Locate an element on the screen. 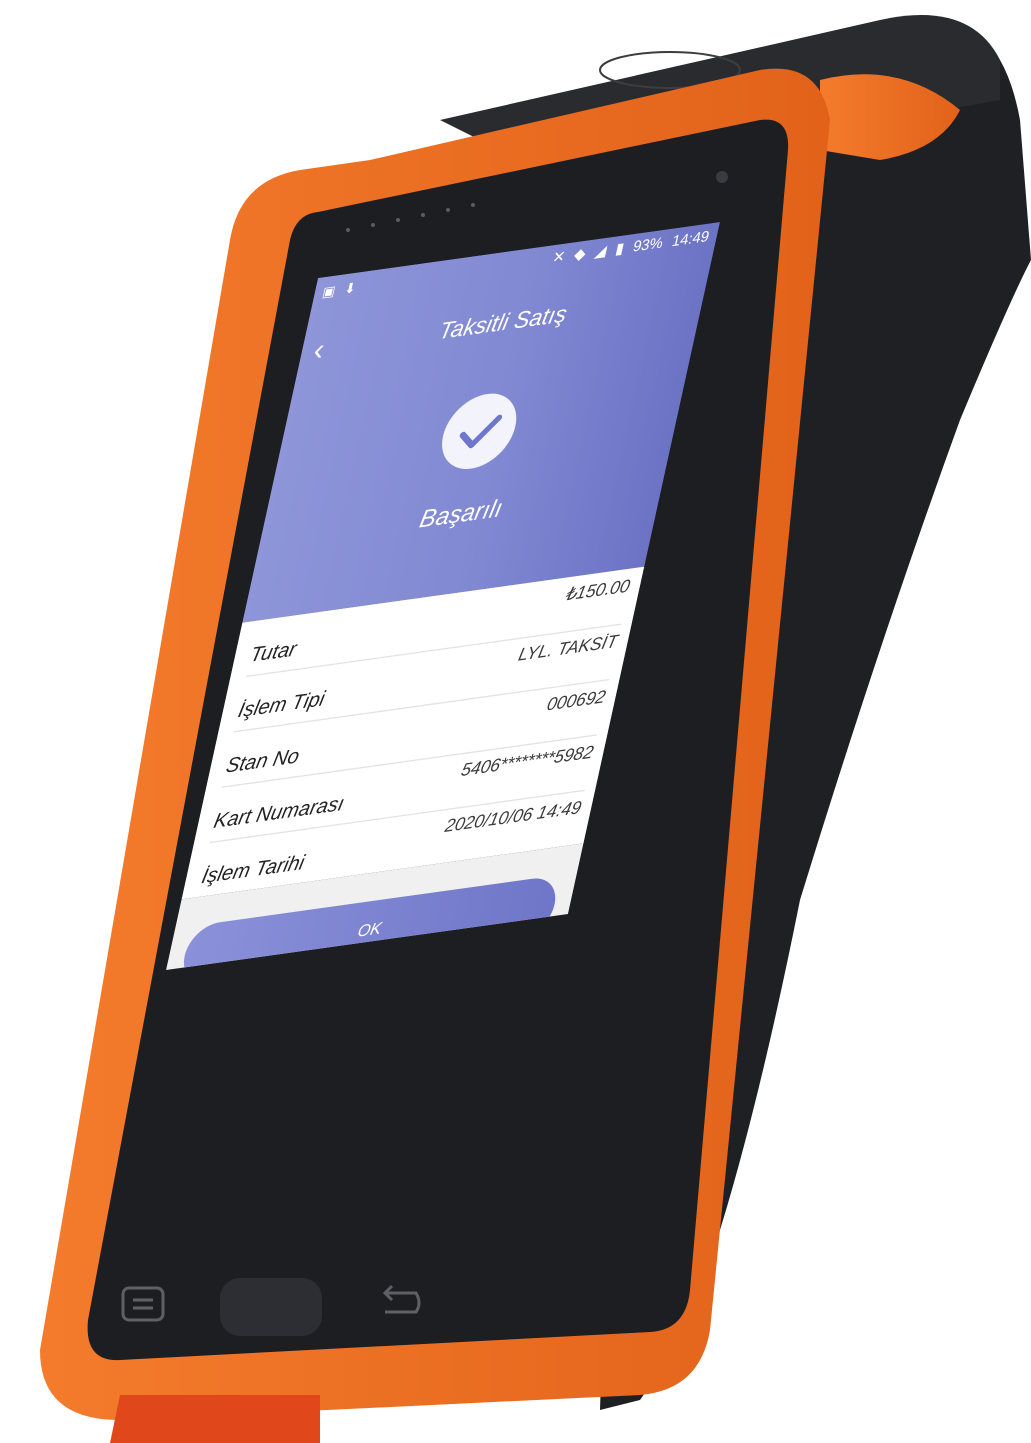  camera-icon is located at coordinates (722, 177).